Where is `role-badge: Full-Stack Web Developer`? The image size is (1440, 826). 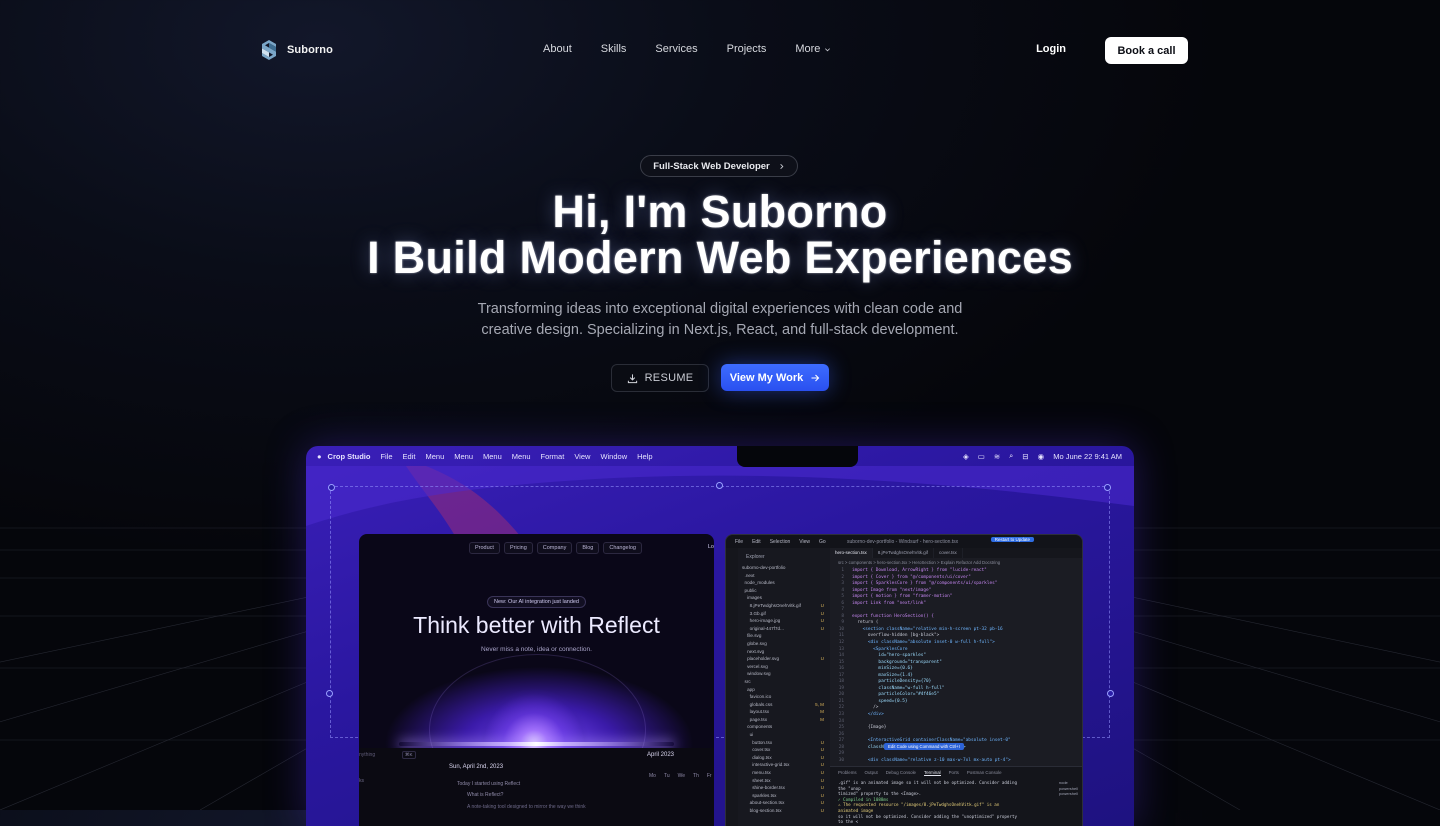
role-badge: Full-Stack Web Developer is located at coordinates (719, 166).